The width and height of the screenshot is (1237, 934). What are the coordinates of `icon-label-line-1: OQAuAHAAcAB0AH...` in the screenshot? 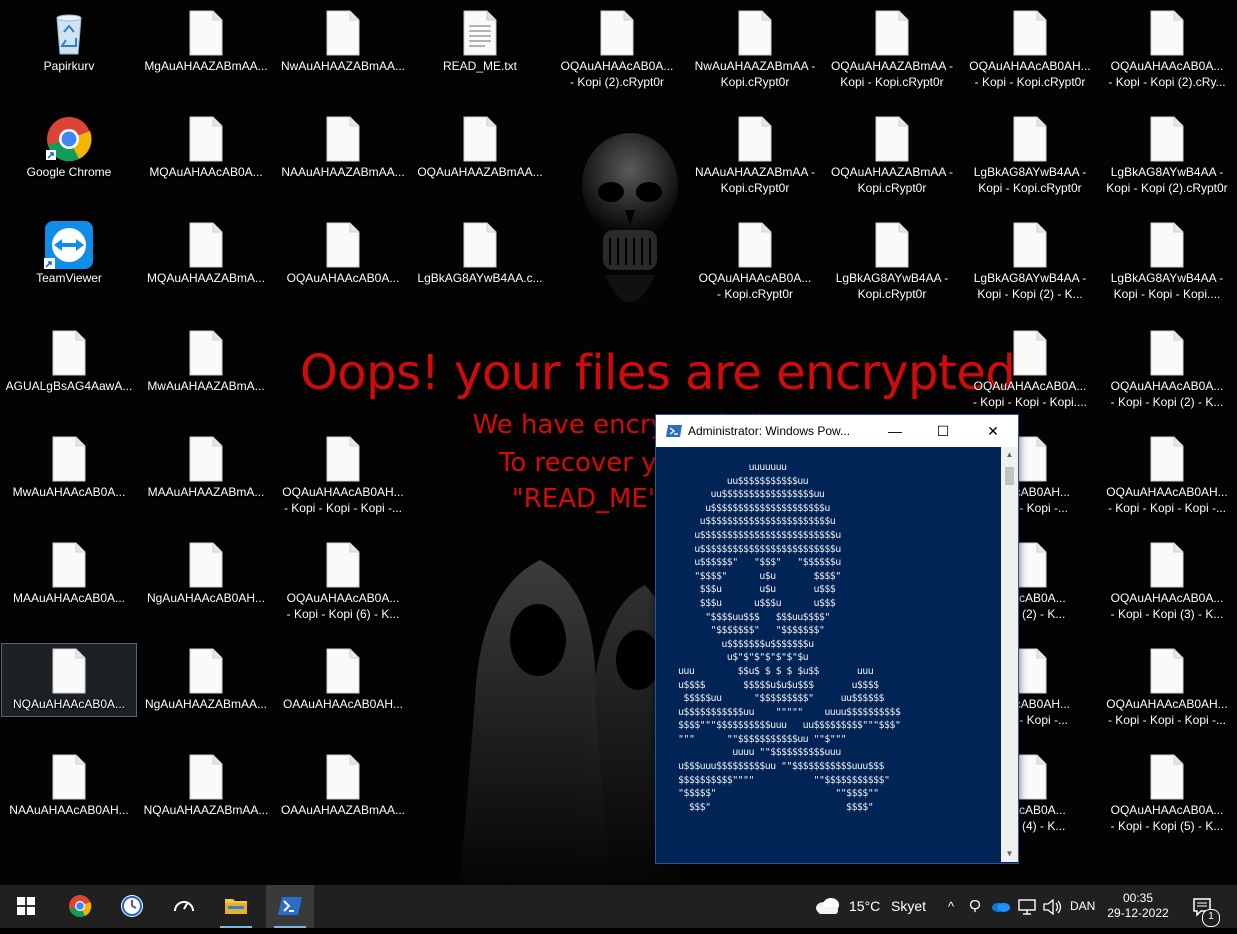 It's located at (1030, 66).